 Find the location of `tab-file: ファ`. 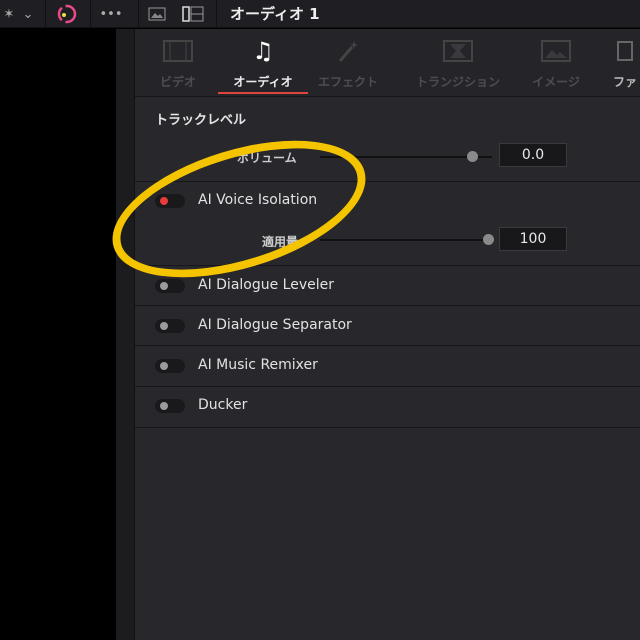

tab-file: ファ is located at coordinates (617, 63).